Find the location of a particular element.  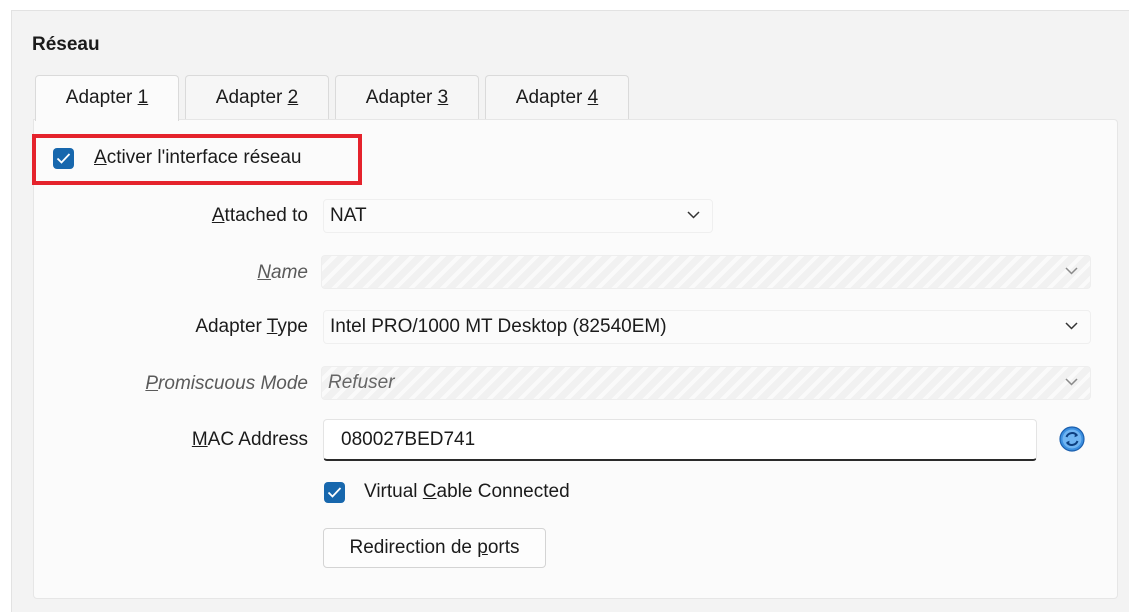

tab-mnemonic: 1 is located at coordinates (143, 97).